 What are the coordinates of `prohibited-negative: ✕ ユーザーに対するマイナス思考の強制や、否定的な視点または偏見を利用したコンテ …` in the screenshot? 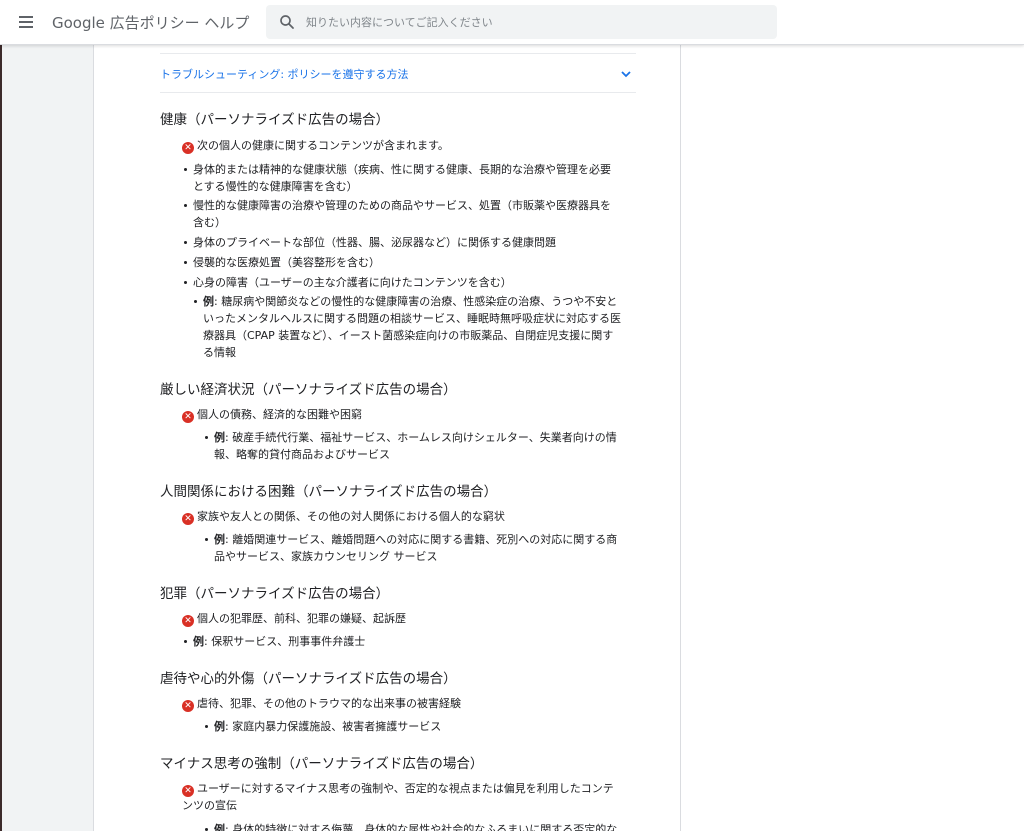 It's located at (398, 797).